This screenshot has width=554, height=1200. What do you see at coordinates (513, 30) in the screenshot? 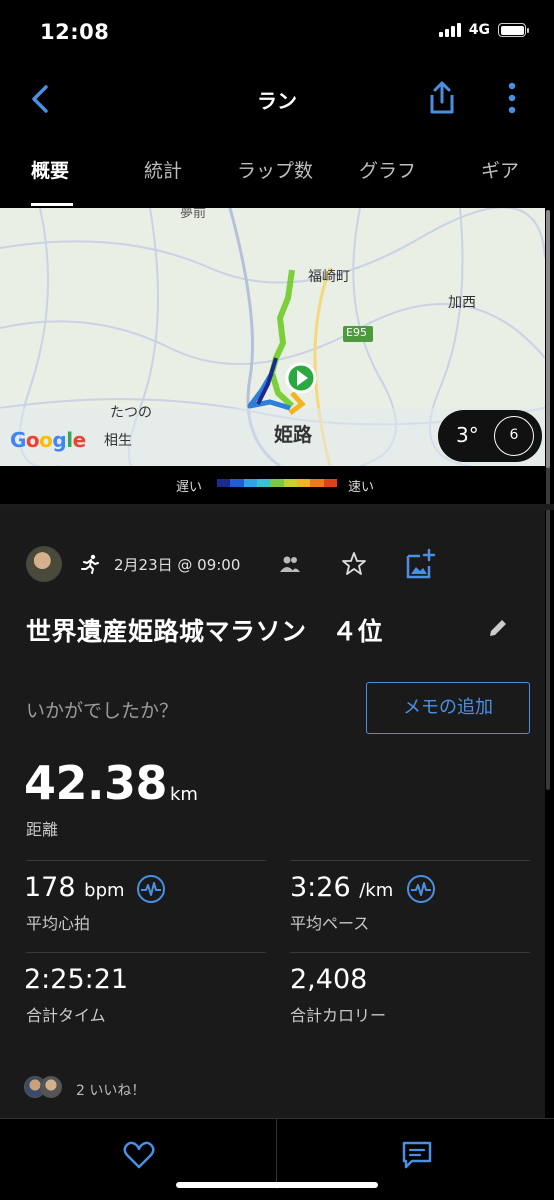
I see `battery-icon` at bounding box center [513, 30].